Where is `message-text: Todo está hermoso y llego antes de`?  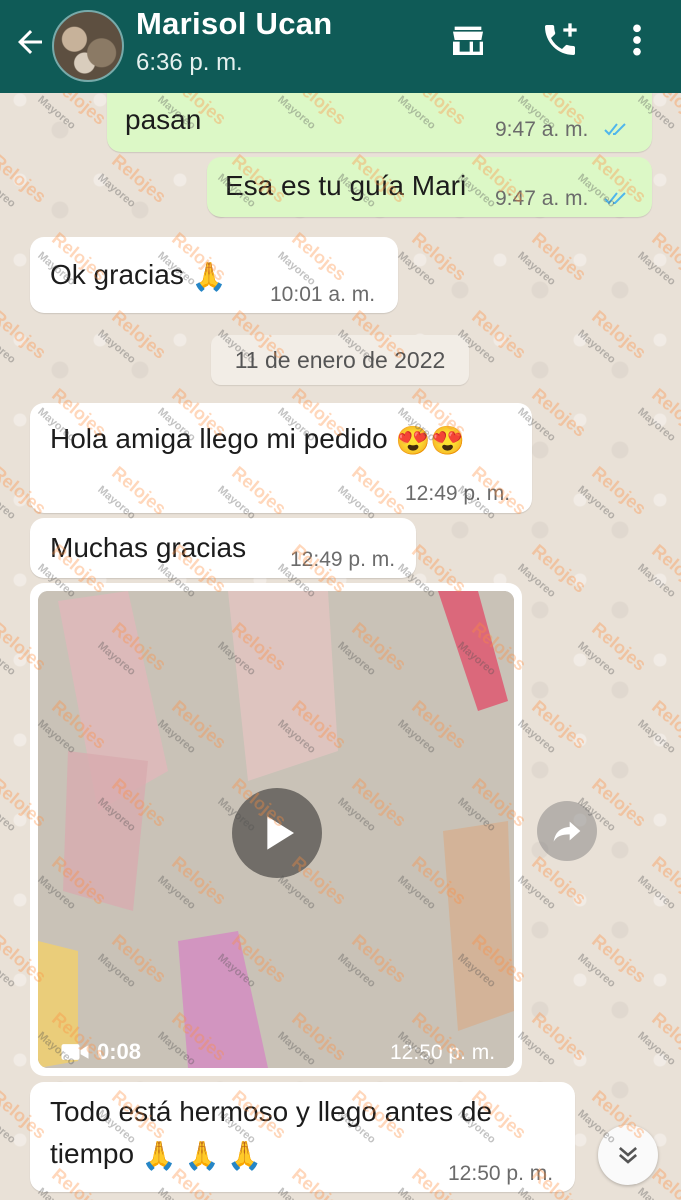 message-text: Todo está hermoso y llego antes de is located at coordinates (271, 1111).